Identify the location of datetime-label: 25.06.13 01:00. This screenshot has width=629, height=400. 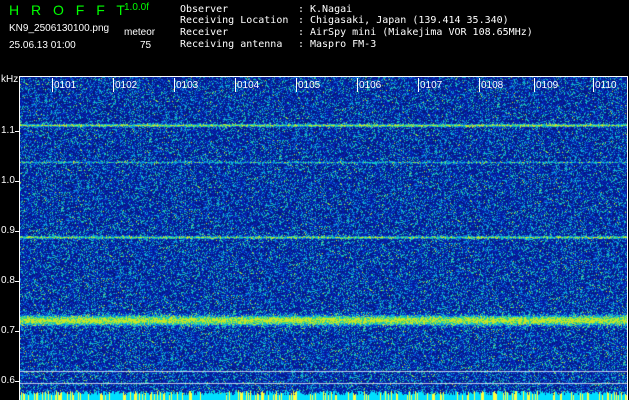
(42, 45).